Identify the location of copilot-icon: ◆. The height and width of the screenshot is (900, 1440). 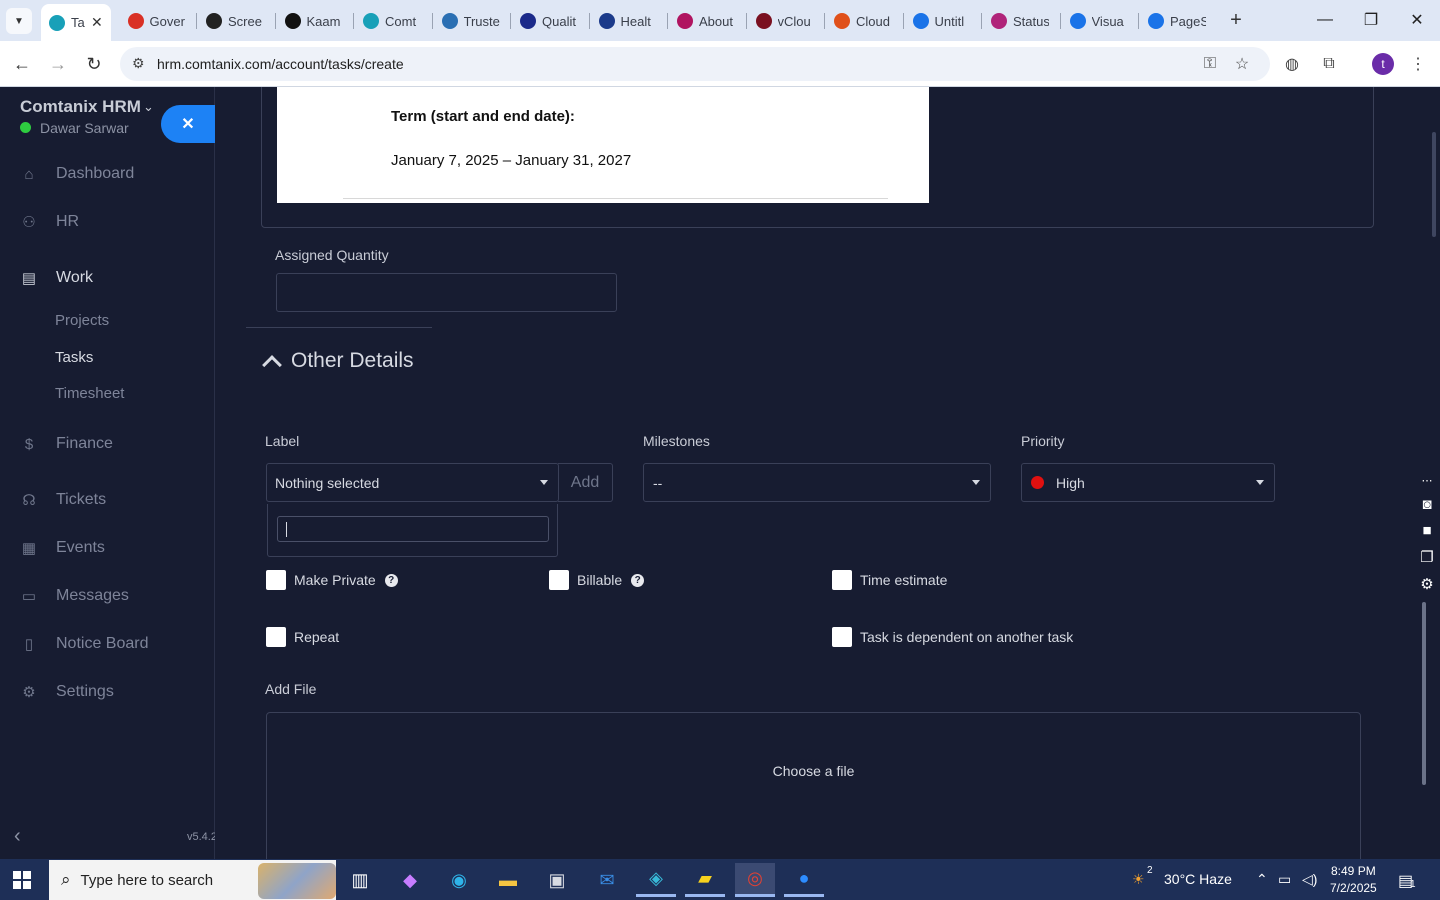
(410, 880).